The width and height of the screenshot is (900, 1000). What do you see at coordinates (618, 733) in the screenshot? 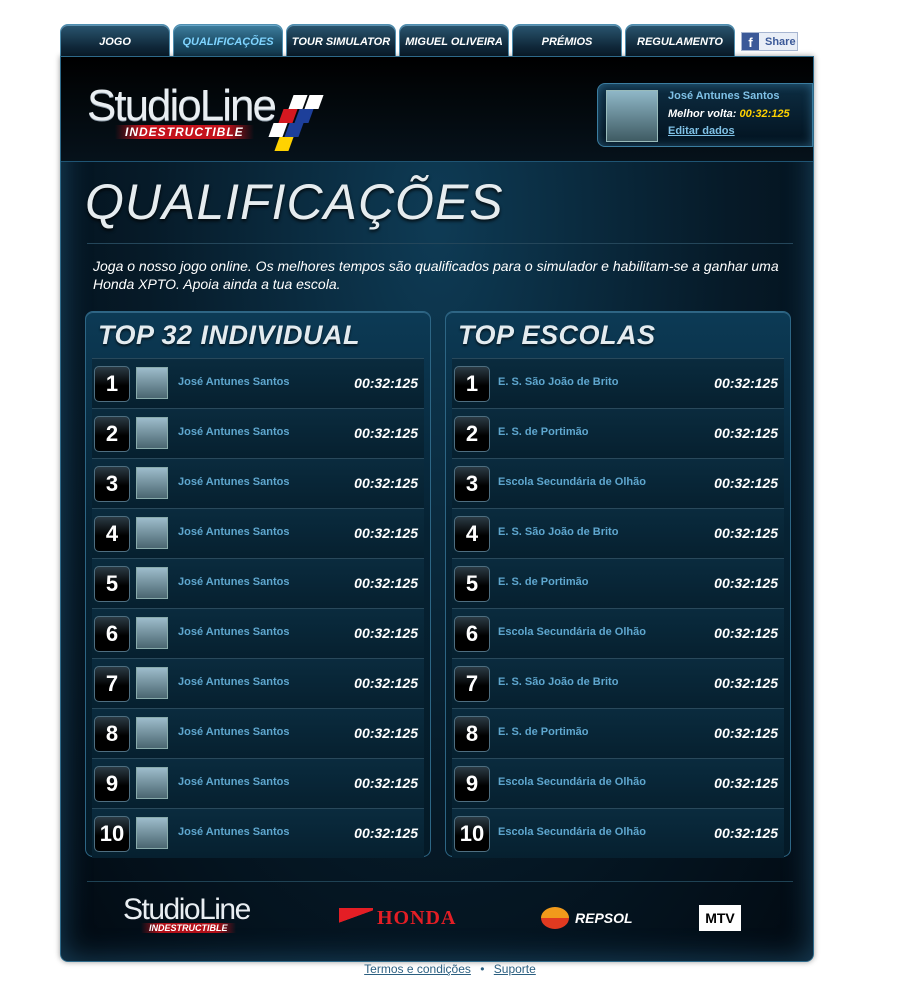
I see `table-row: 8 E. S. de Portimão 00:32:125` at bounding box center [618, 733].